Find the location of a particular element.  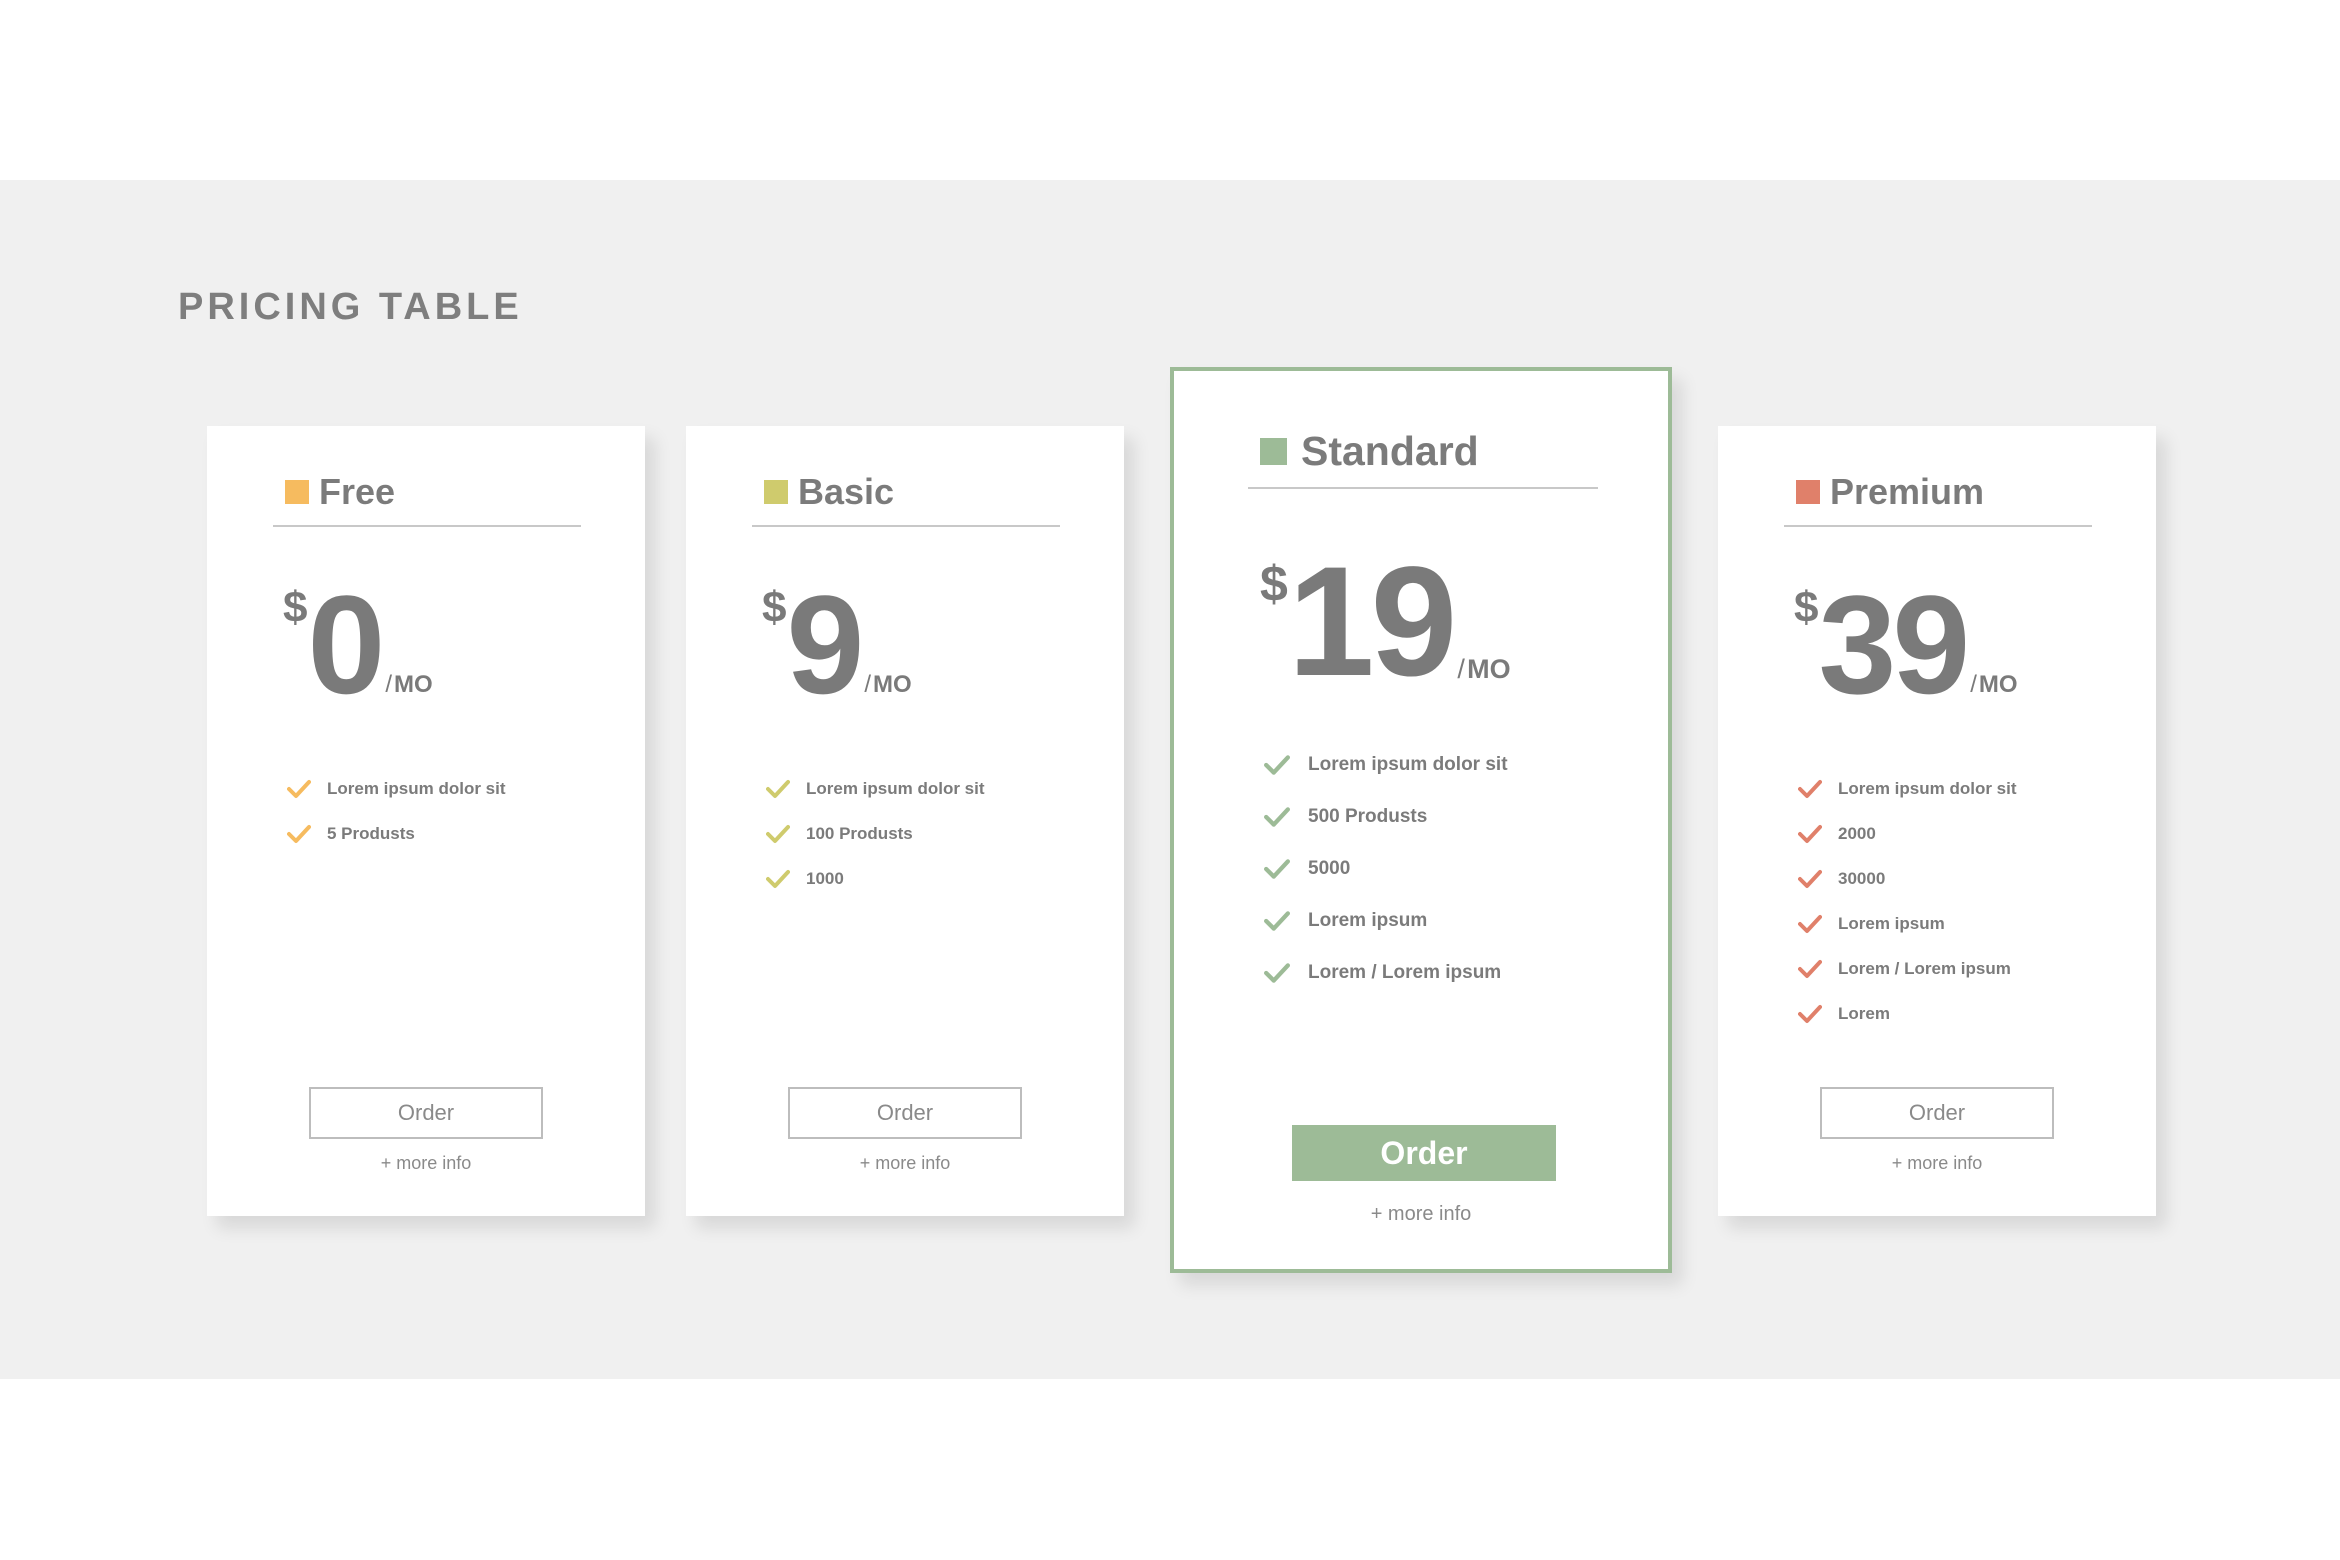

feature-list: Lorem ipsum dolor sit 5 Produsts is located at coordinates (396, 811).